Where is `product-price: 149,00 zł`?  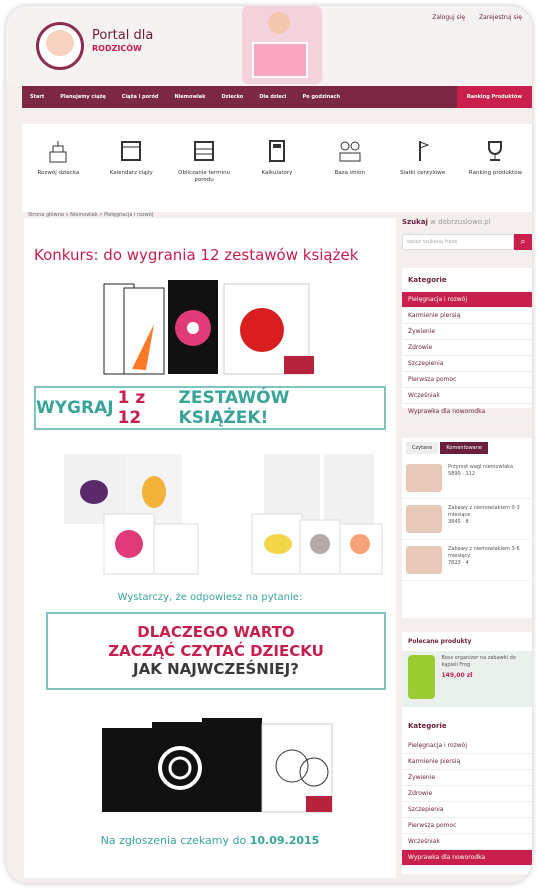 product-price: 149,00 zł is located at coordinates (457, 675).